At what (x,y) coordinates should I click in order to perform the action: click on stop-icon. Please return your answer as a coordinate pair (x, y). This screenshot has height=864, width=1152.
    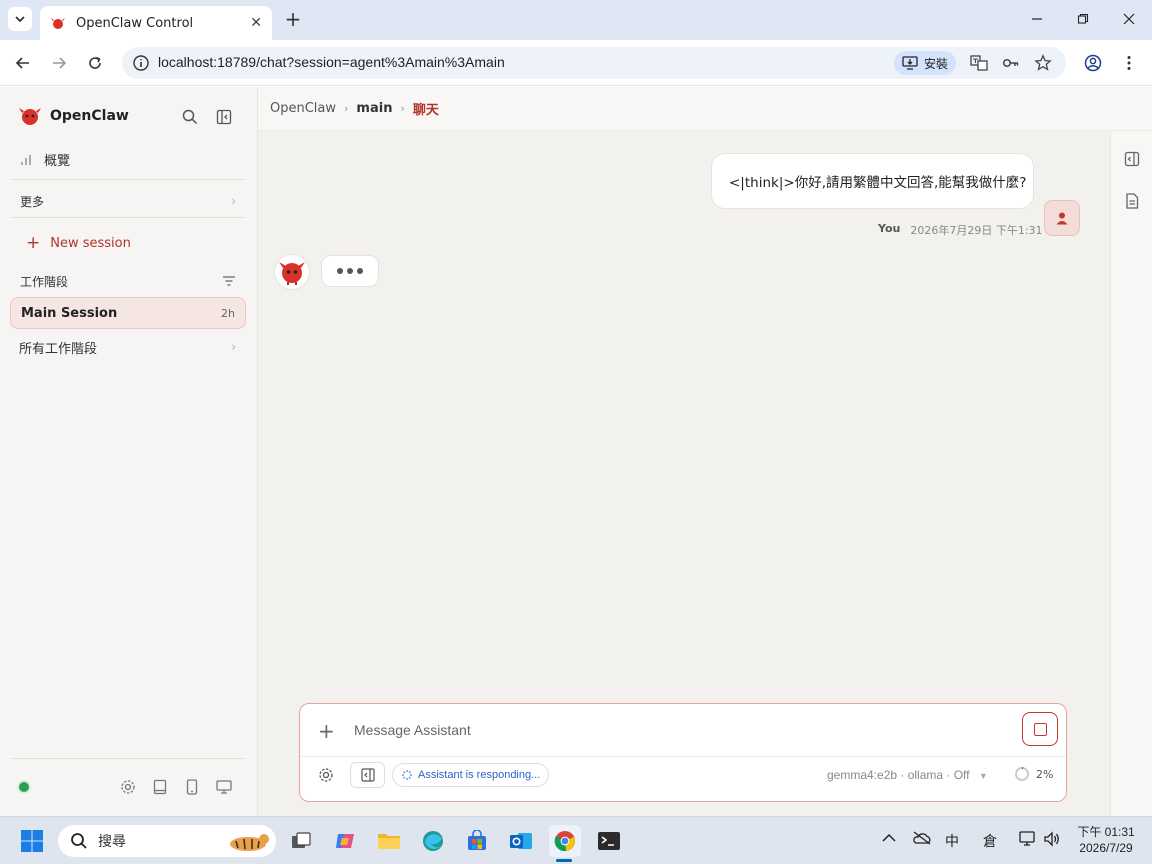
    Looking at the image, I should click on (1040, 729).